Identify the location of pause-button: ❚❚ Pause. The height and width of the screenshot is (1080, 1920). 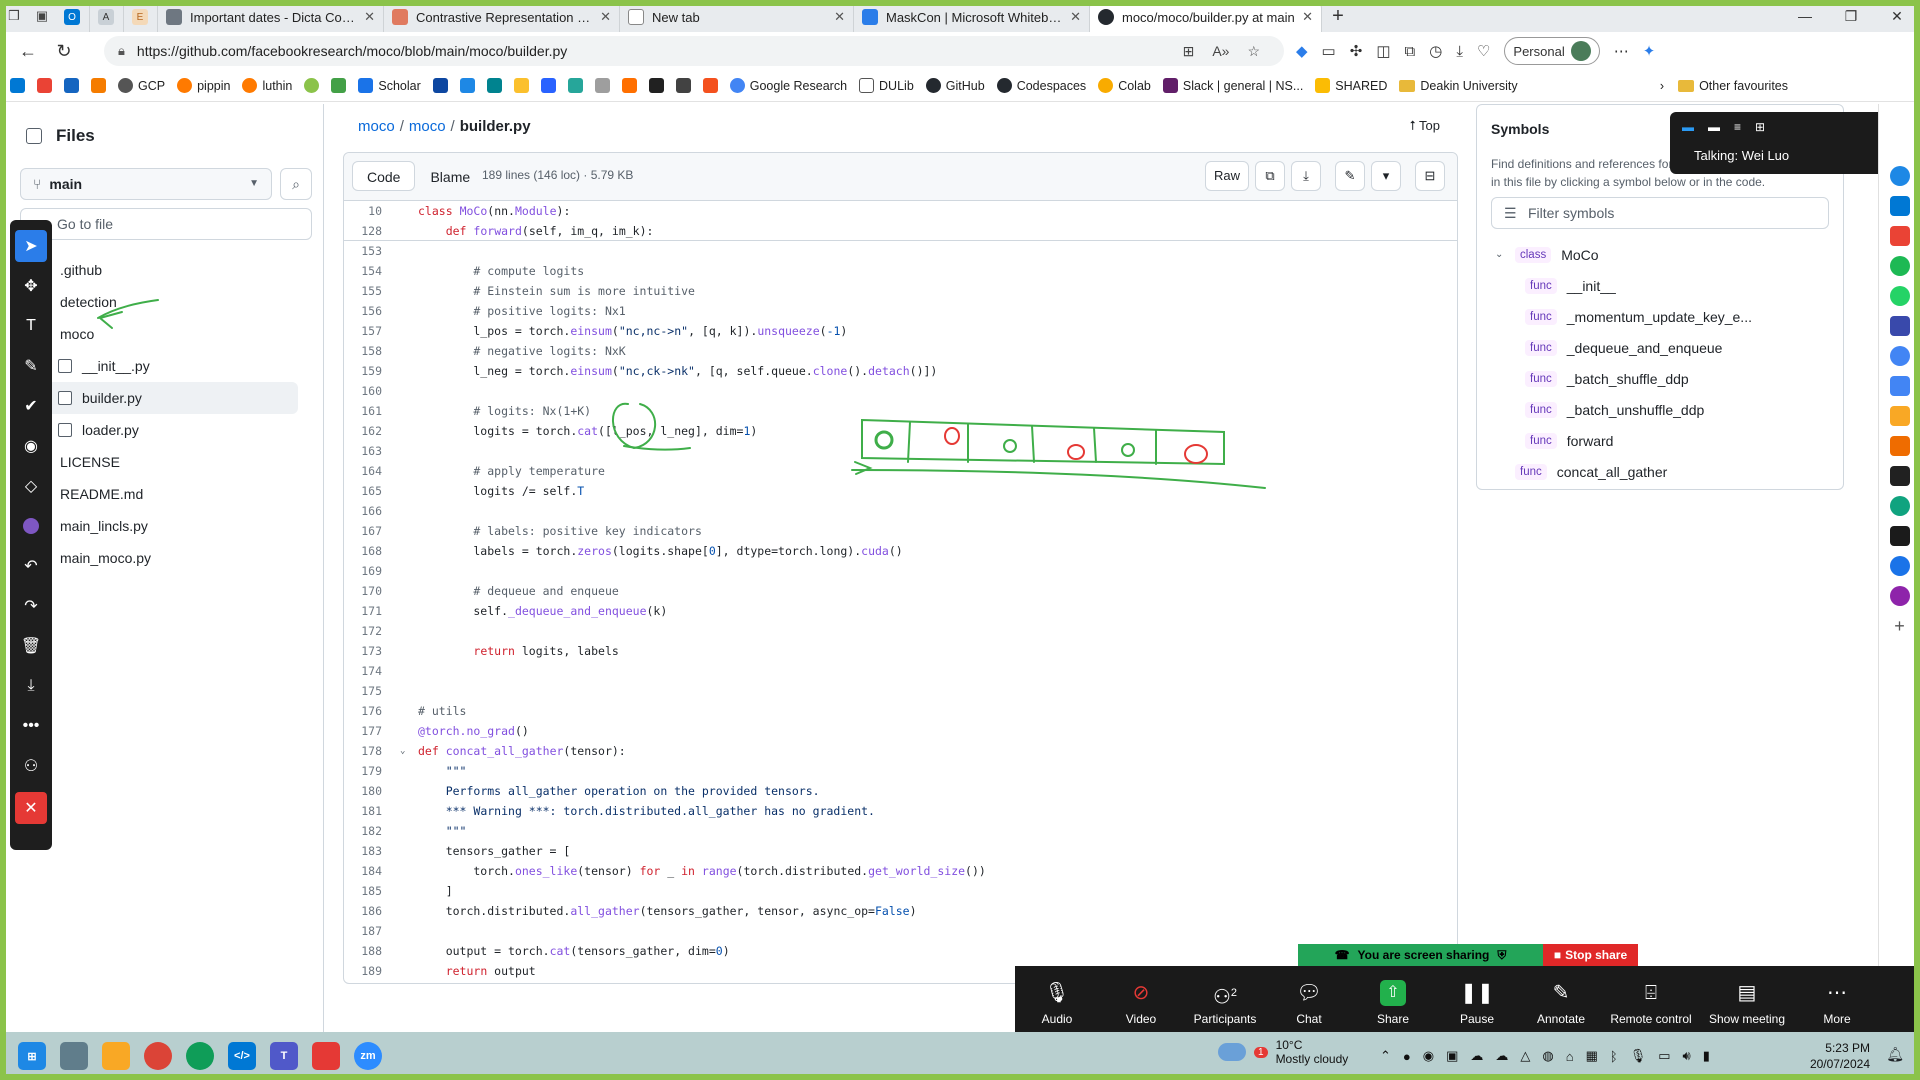
(1477, 1003).